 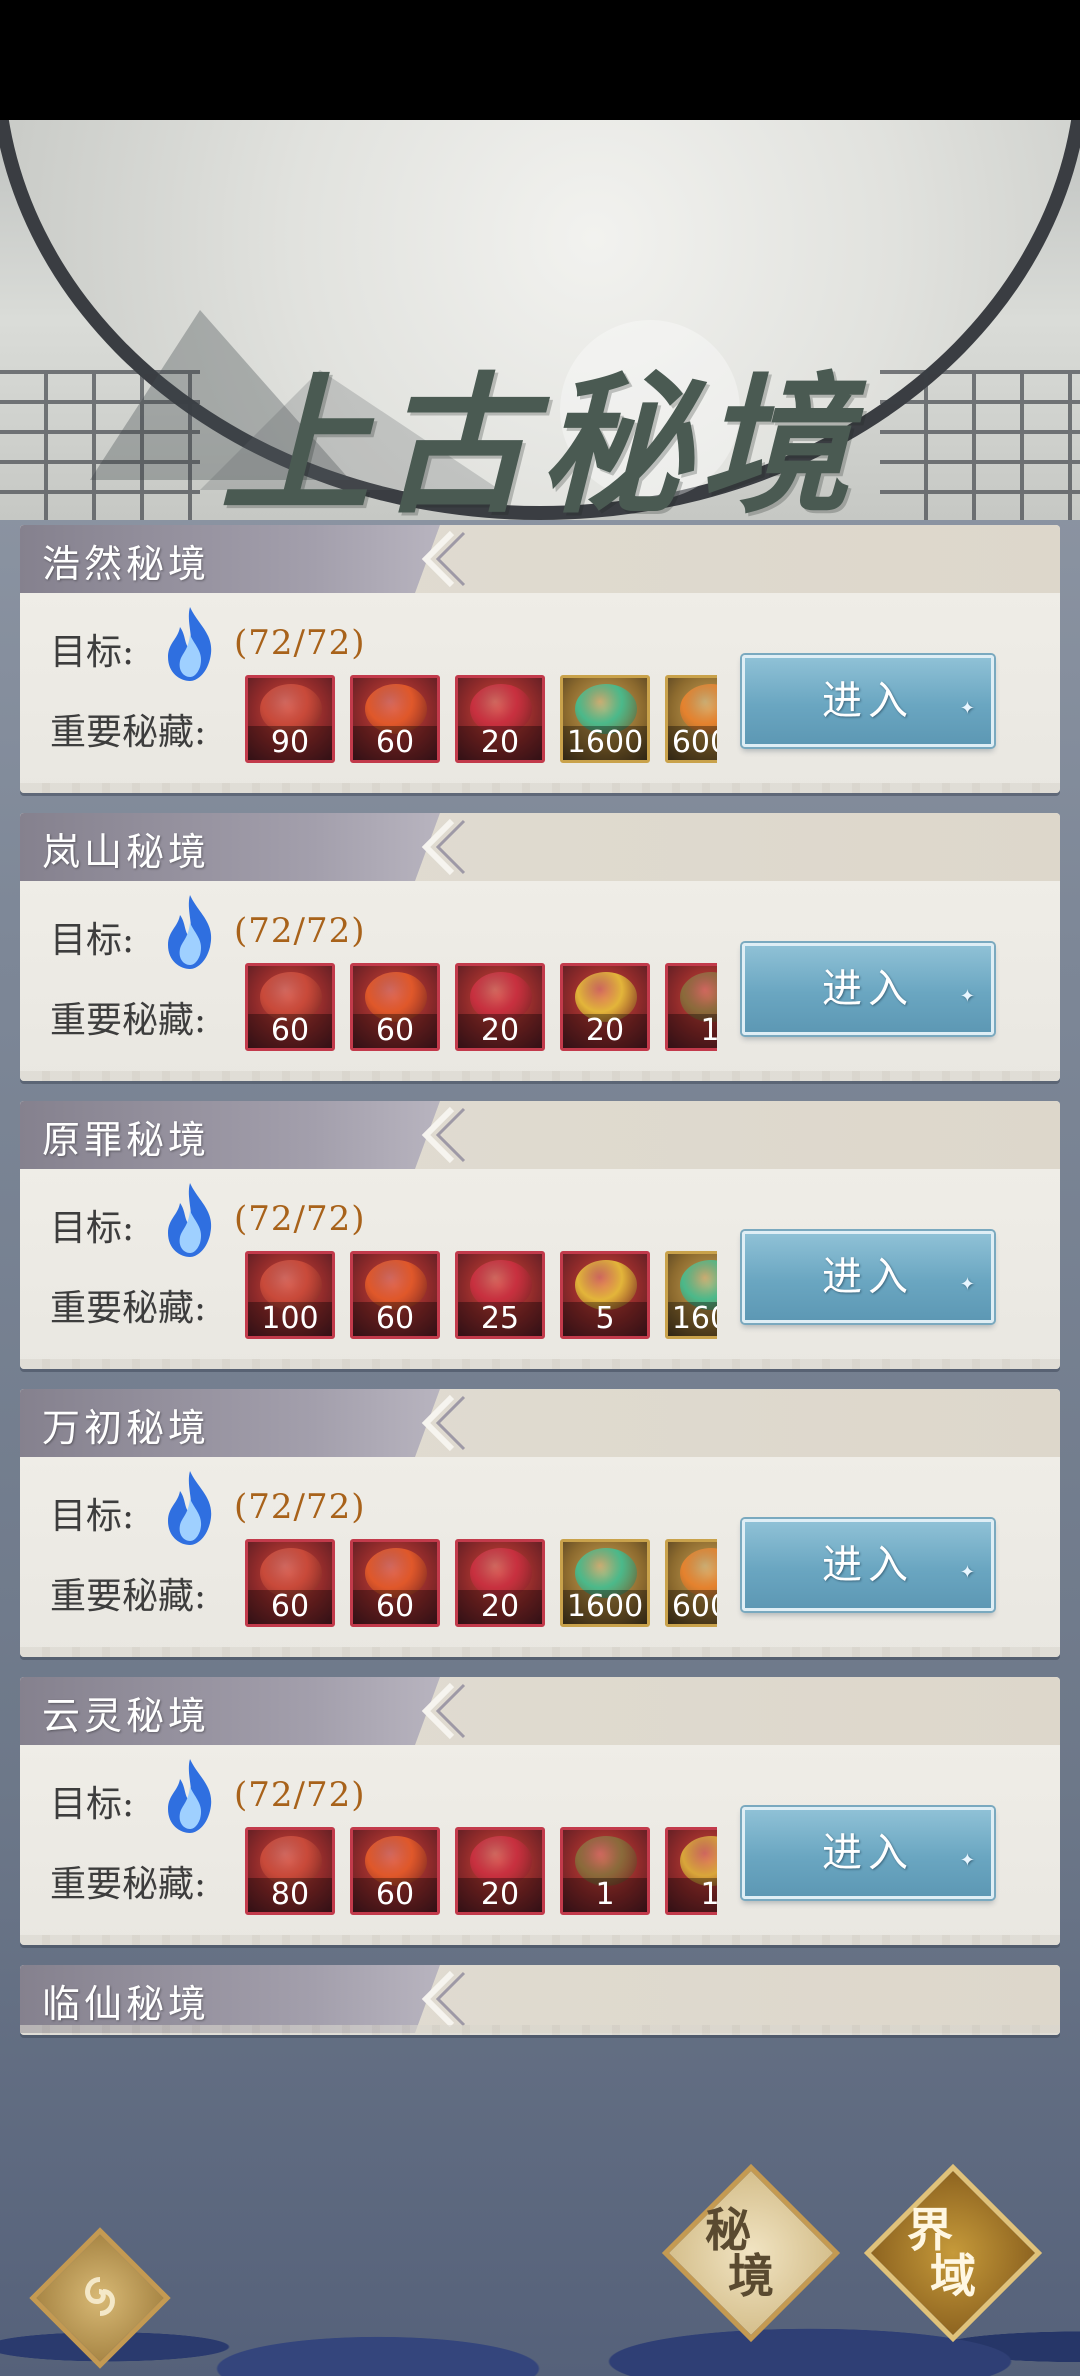 I want to click on treasure-item: 100, so click(x=290, y=1295).